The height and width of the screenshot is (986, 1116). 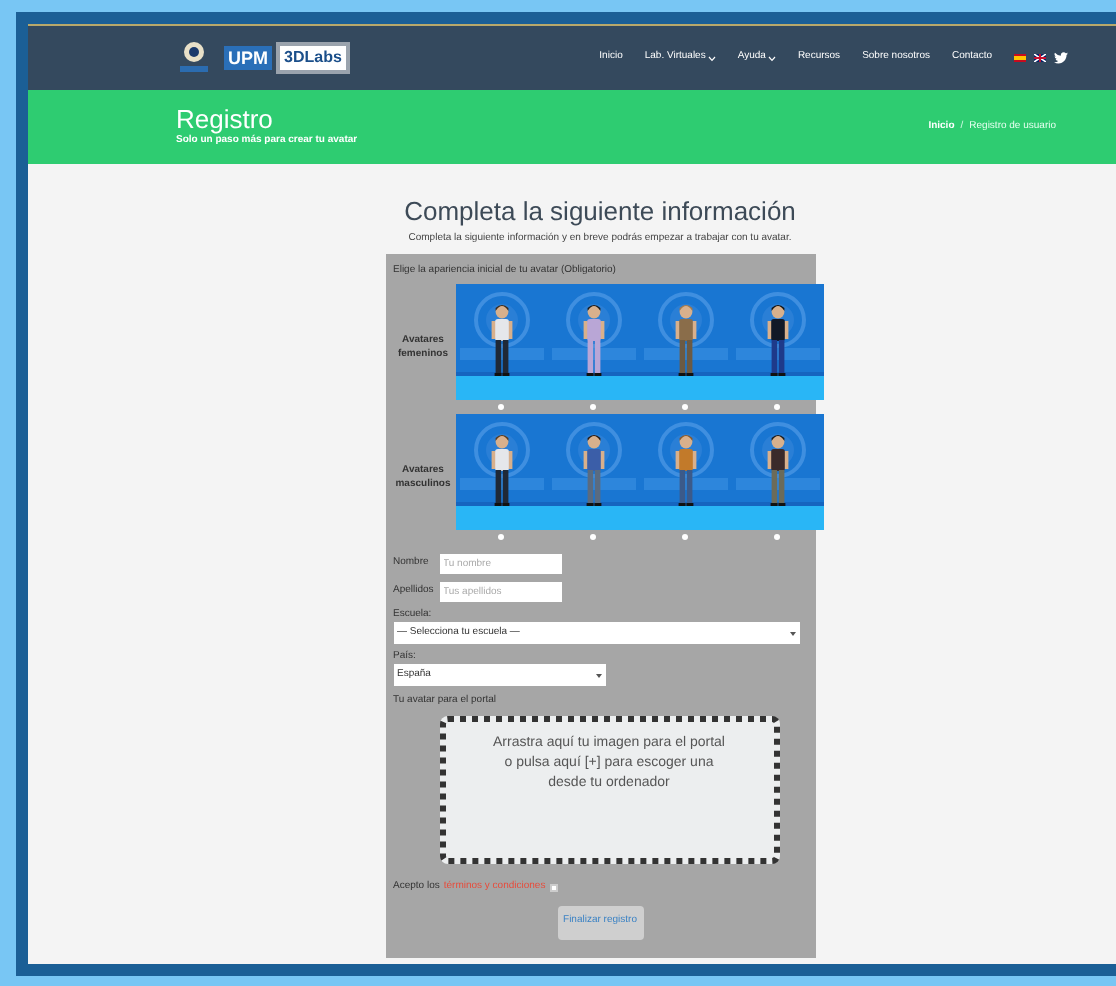 What do you see at coordinates (1040, 58) in the screenshot?
I see `flag-icon` at bounding box center [1040, 58].